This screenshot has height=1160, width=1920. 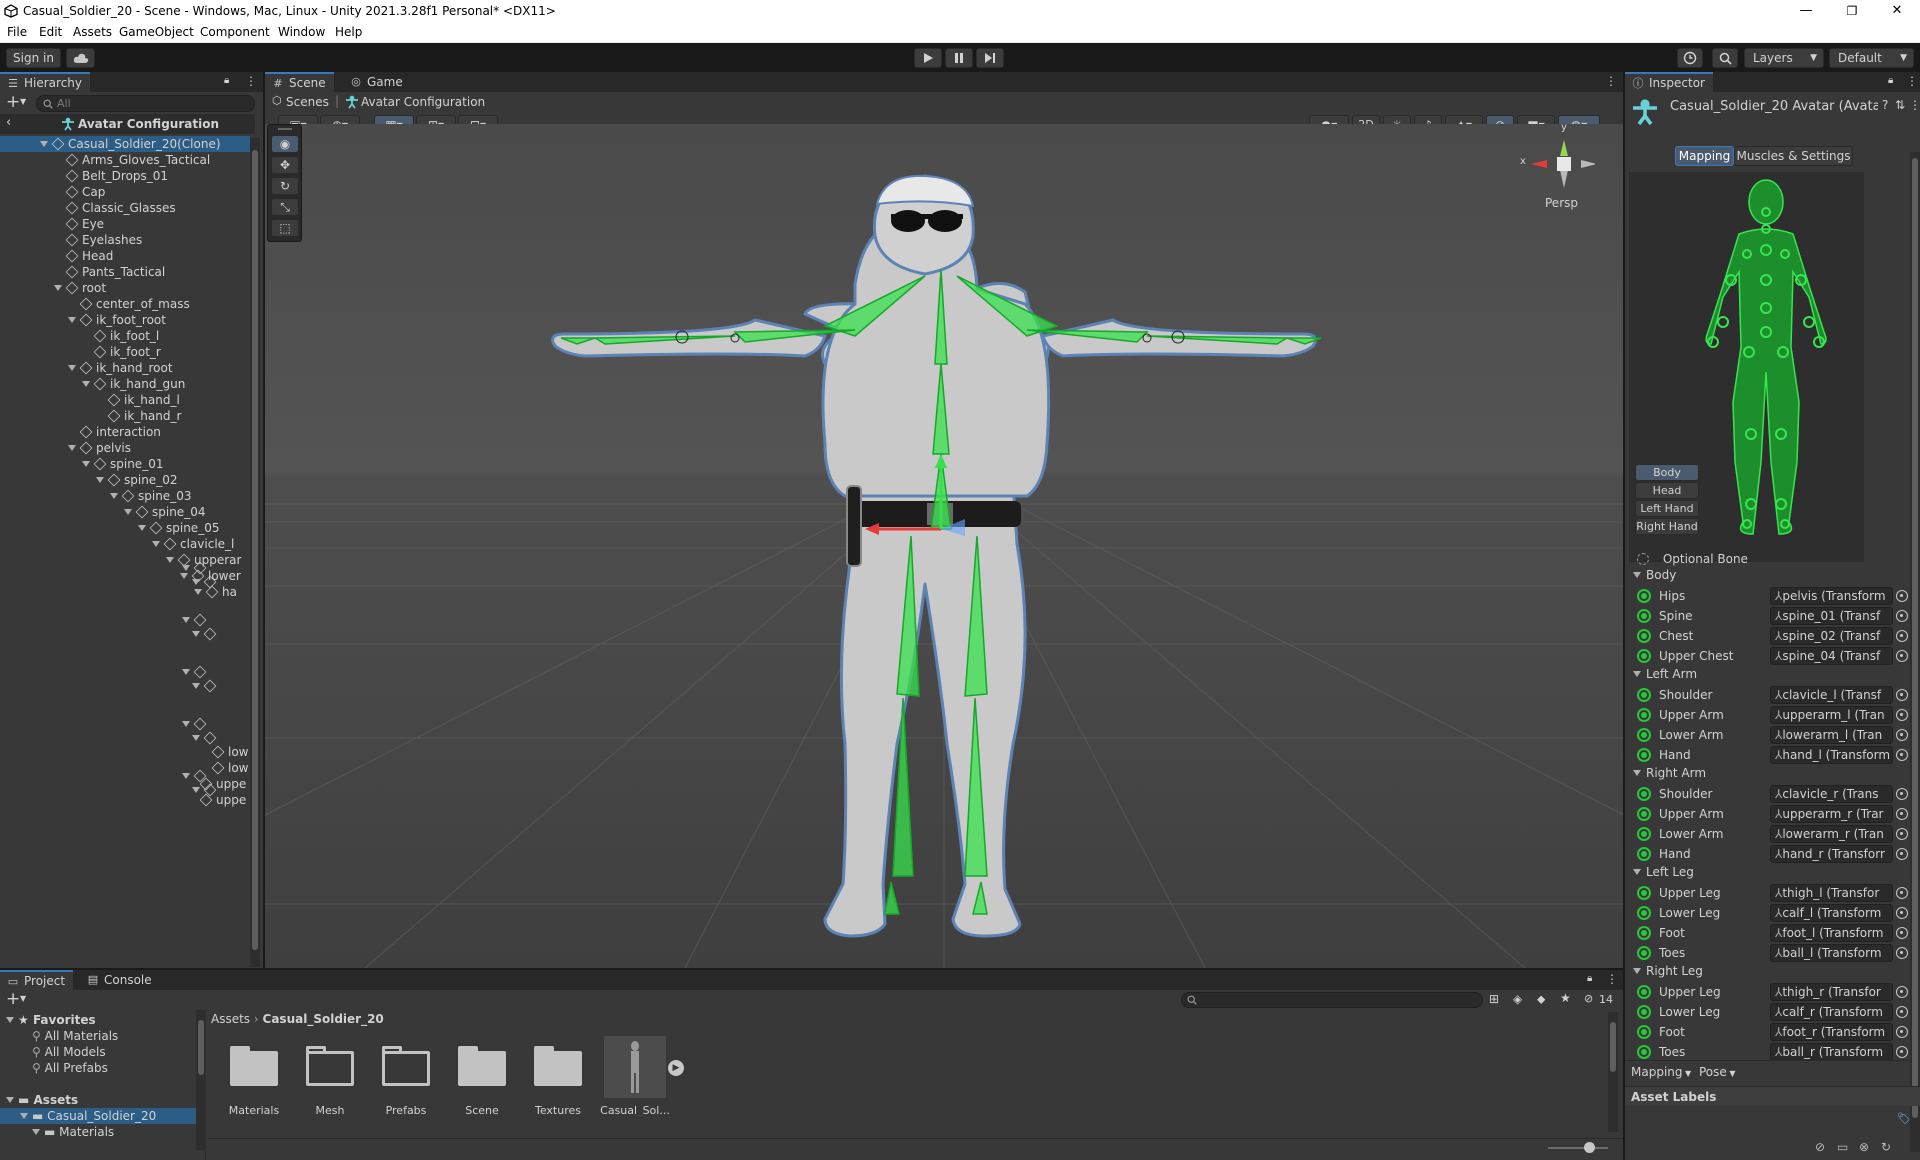 What do you see at coordinates (1793, 156) in the screenshot?
I see `tab-muscles-settings: Muscles & Settings` at bounding box center [1793, 156].